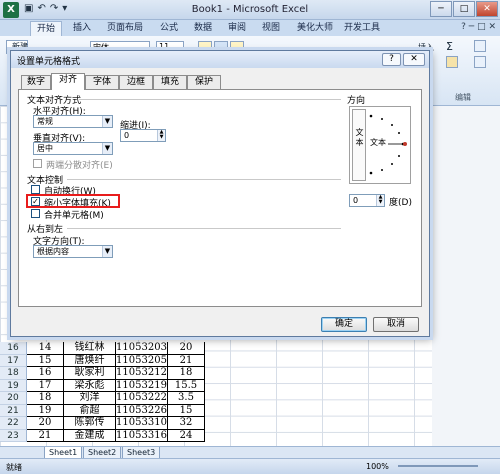  What do you see at coordinates (73, 148) in the screenshot?
I see `vertical-align-select: 居中 ▼` at bounding box center [73, 148].